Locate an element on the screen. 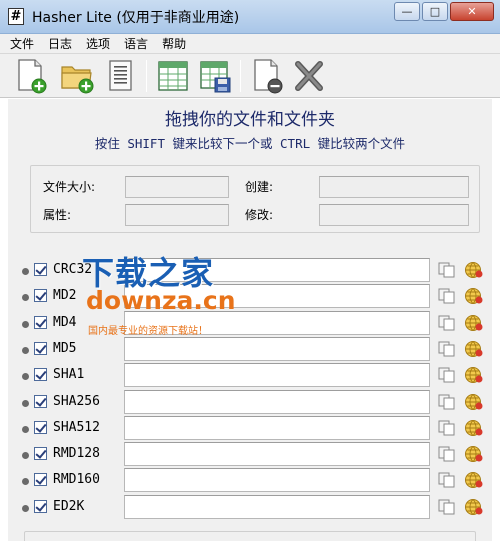 Image resolution: width=500 pixels, height=541 pixels. maximize-button: □ is located at coordinates (435, 11).